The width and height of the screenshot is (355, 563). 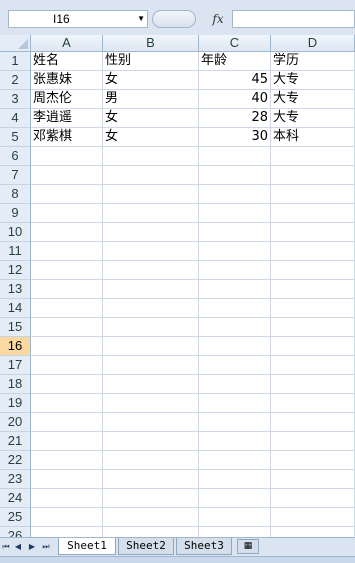 What do you see at coordinates (15, 422) in the screenshot?
I see `row-header-20: 20` at bounding box center [15, 422].